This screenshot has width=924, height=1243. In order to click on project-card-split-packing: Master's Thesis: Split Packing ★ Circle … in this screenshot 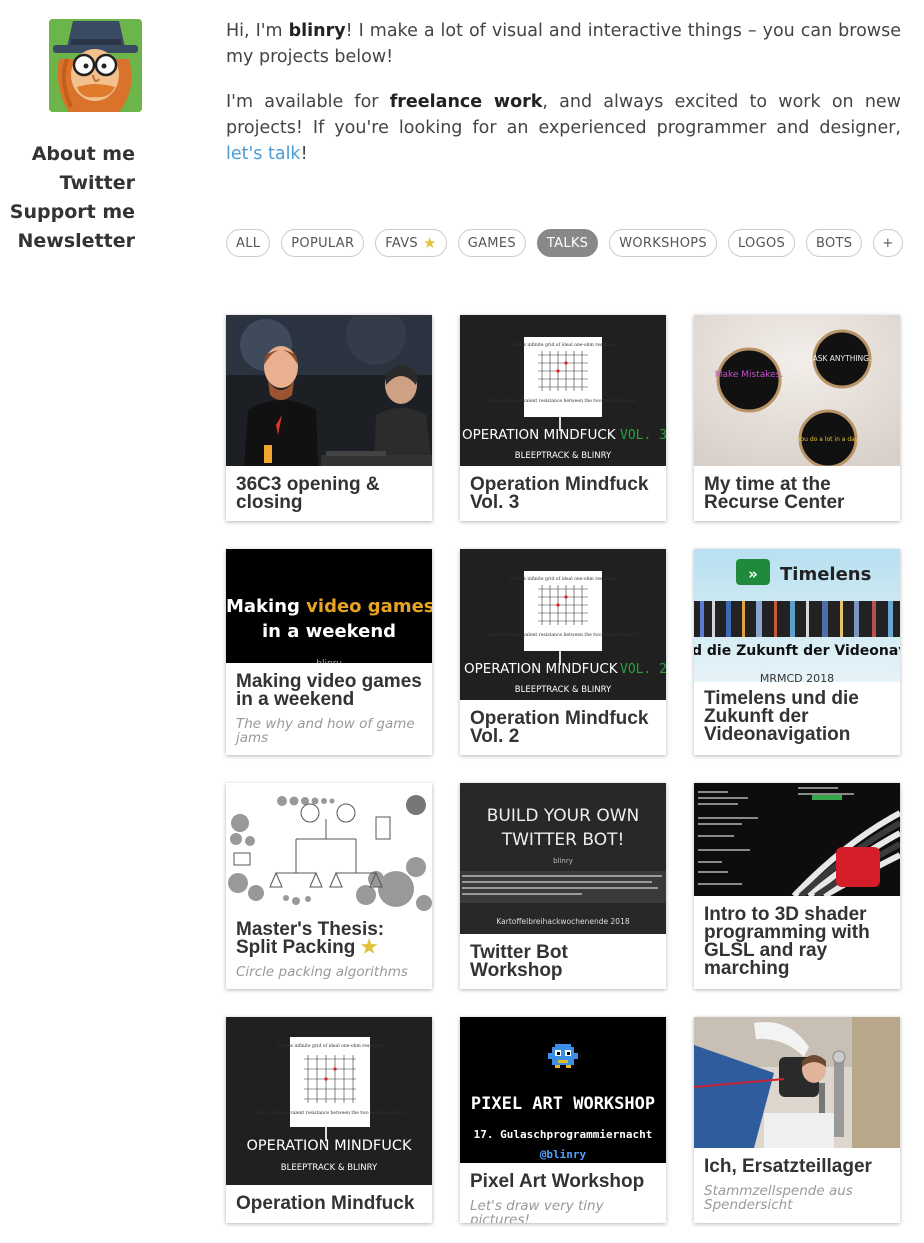, I will do `click(329, 886)`.